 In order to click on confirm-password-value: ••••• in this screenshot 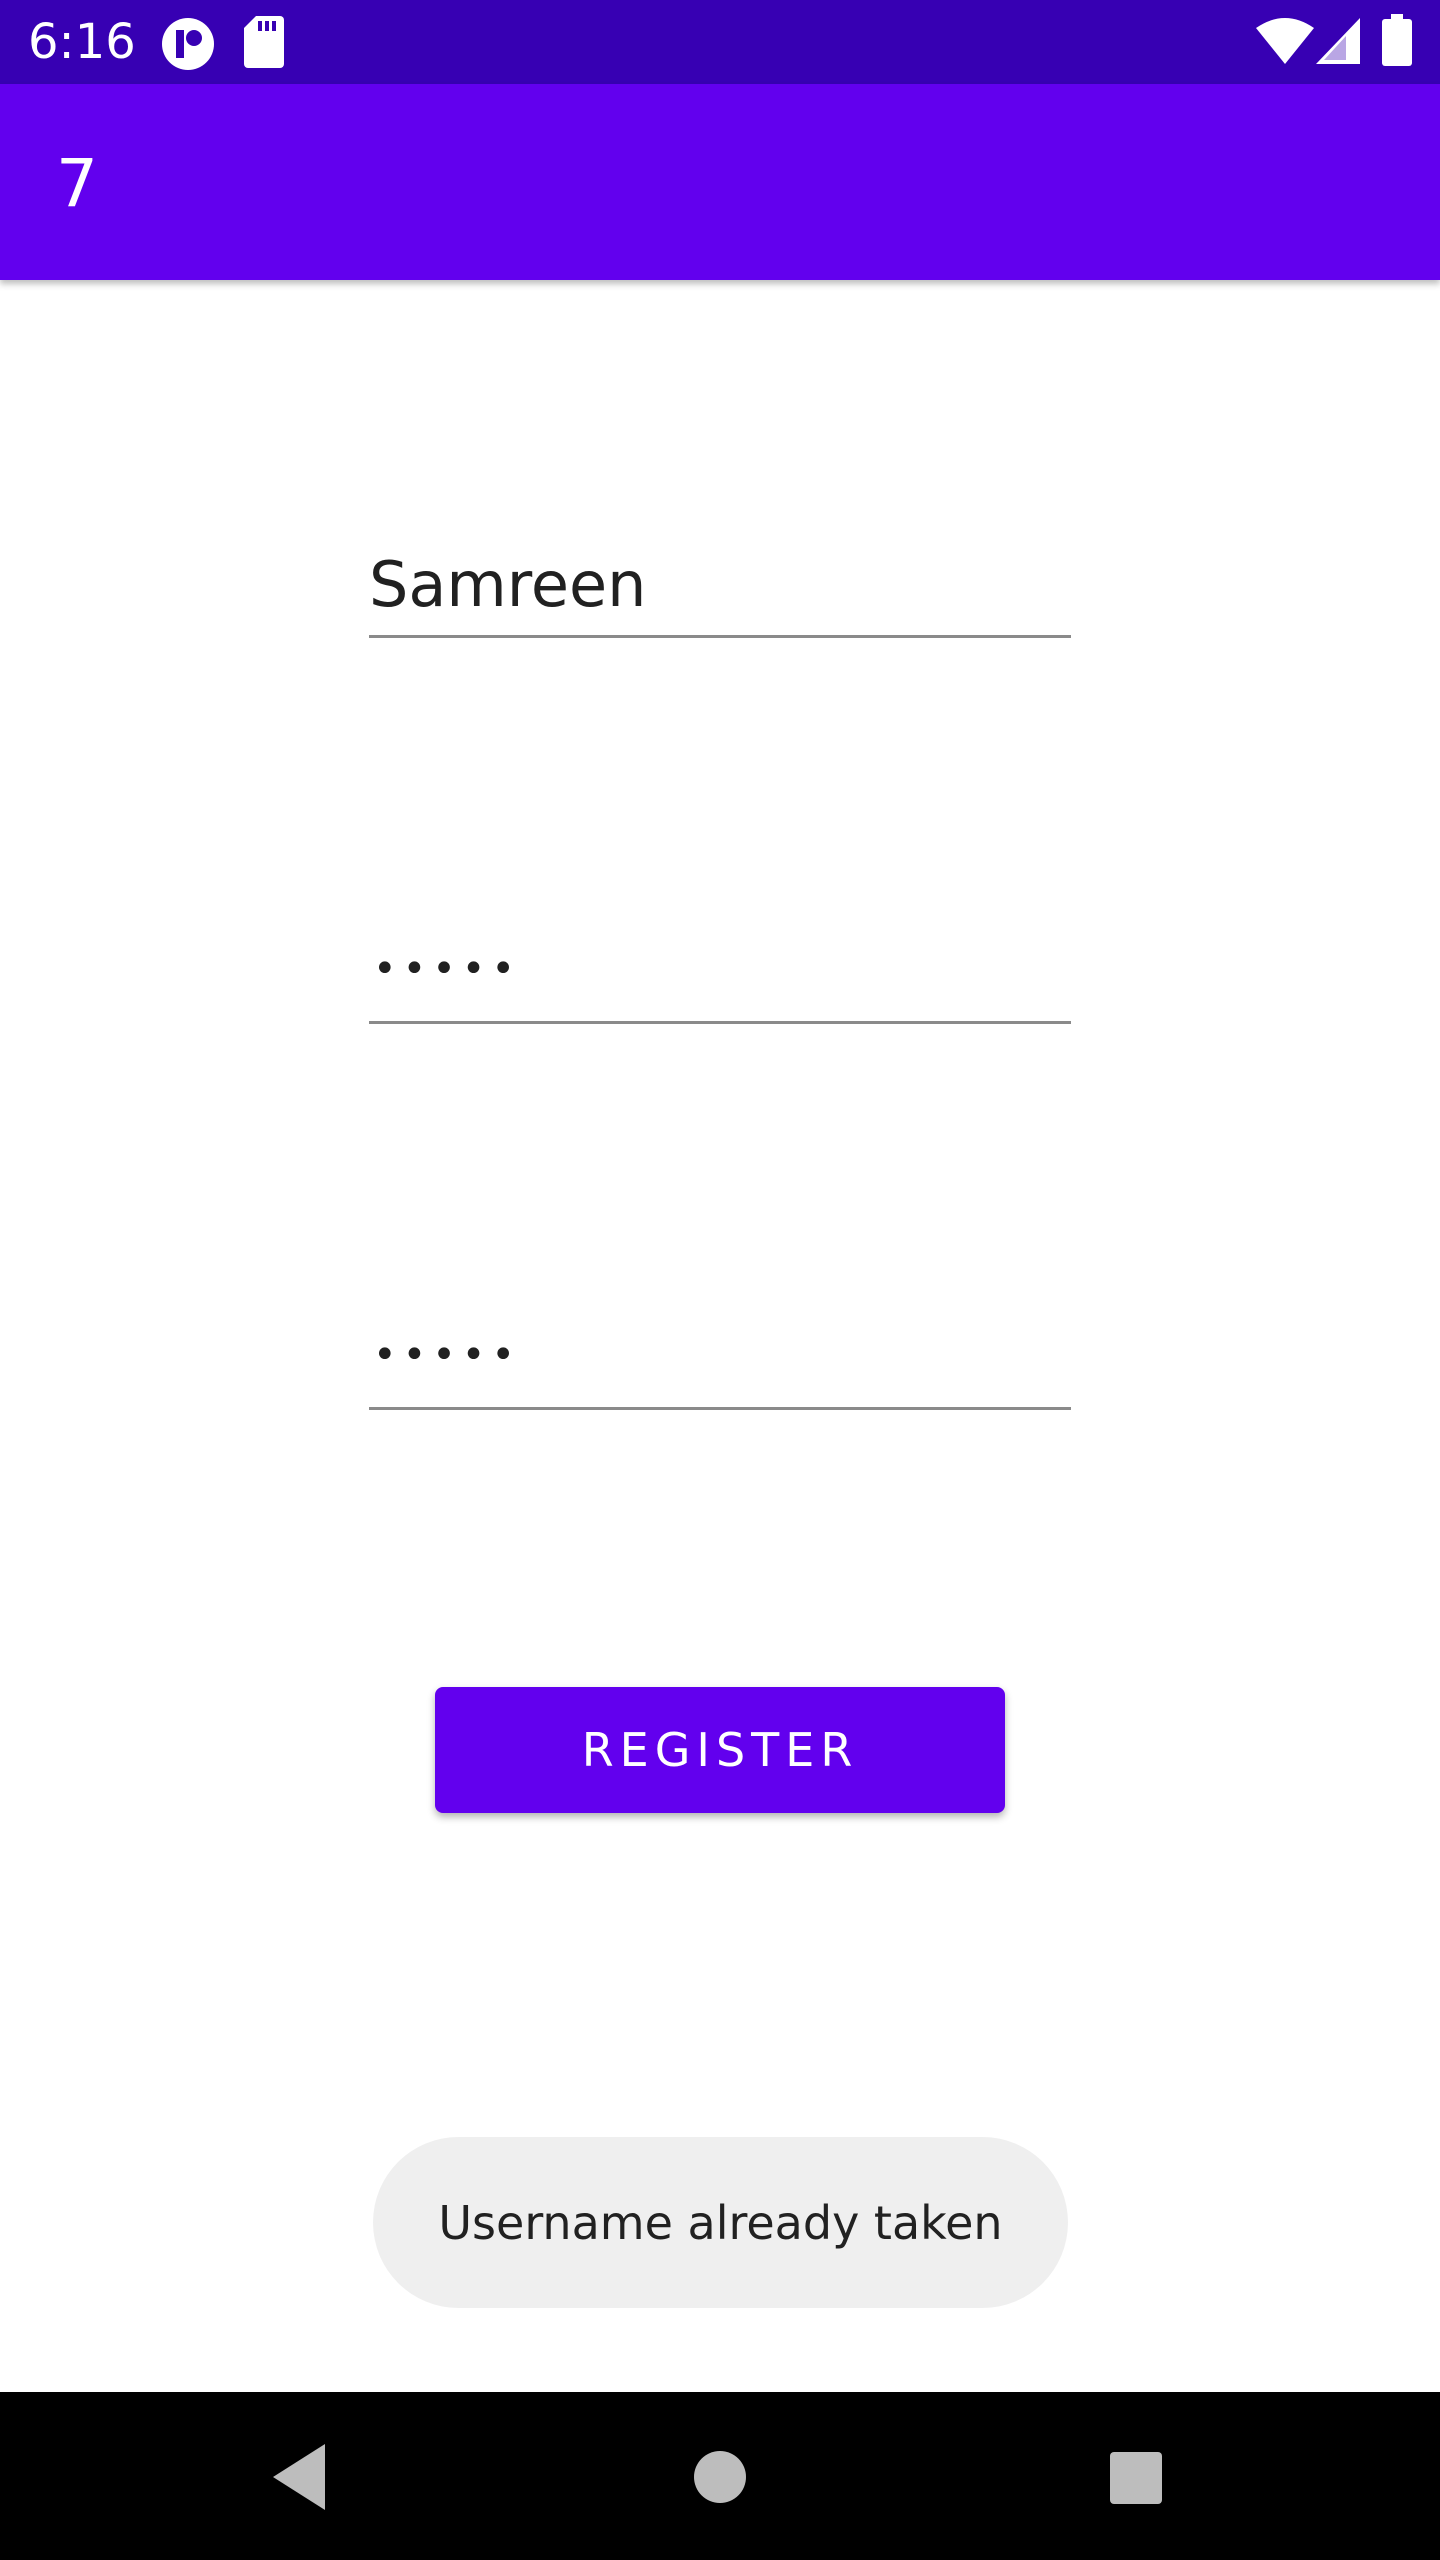, I will do `click(447, 1355)`.